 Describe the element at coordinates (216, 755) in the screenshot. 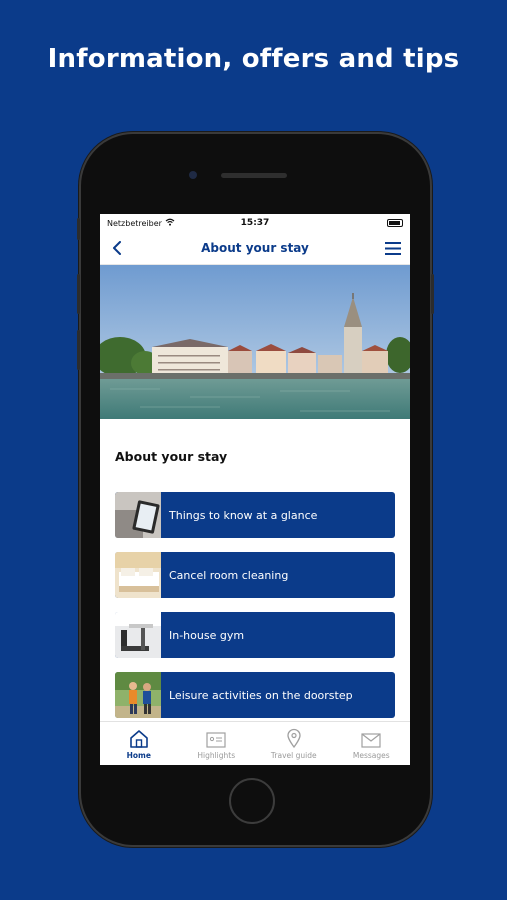

I see `tab-label: Highlights` at that location.